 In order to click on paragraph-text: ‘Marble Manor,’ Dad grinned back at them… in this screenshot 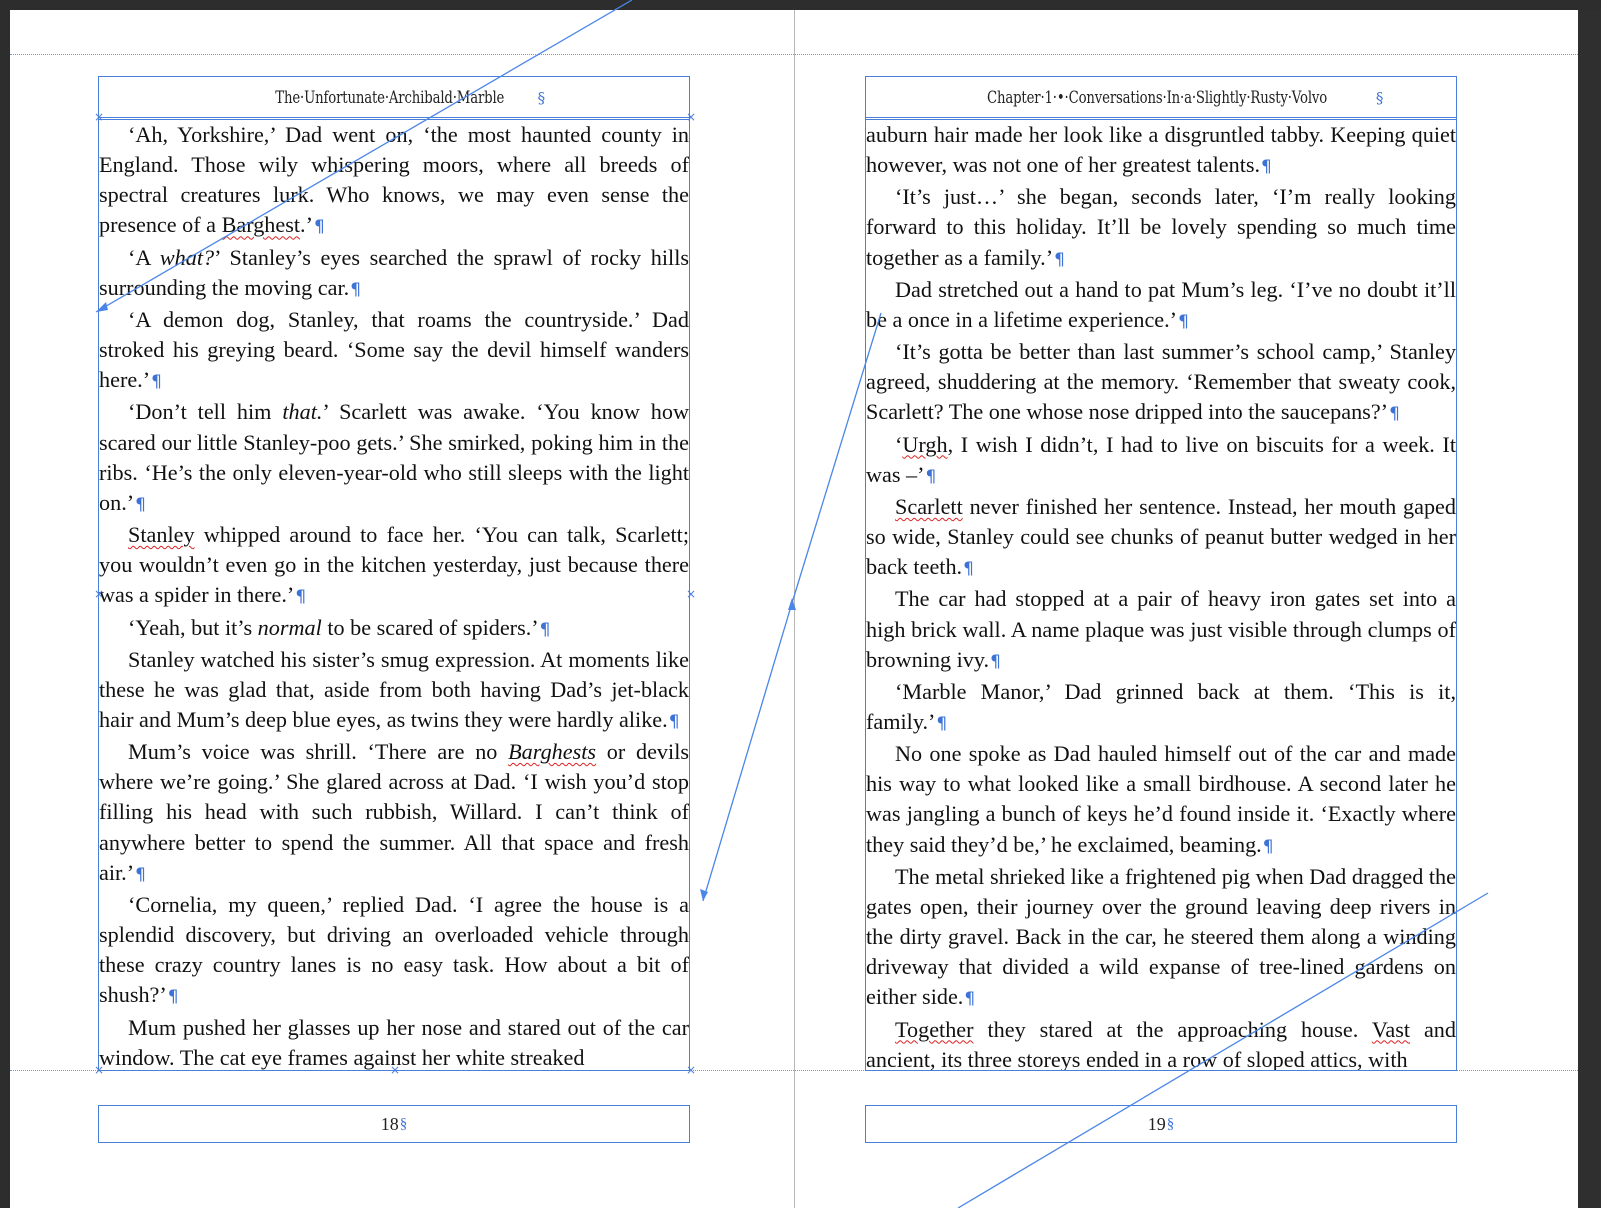, I will do `click(1161, 706)`.